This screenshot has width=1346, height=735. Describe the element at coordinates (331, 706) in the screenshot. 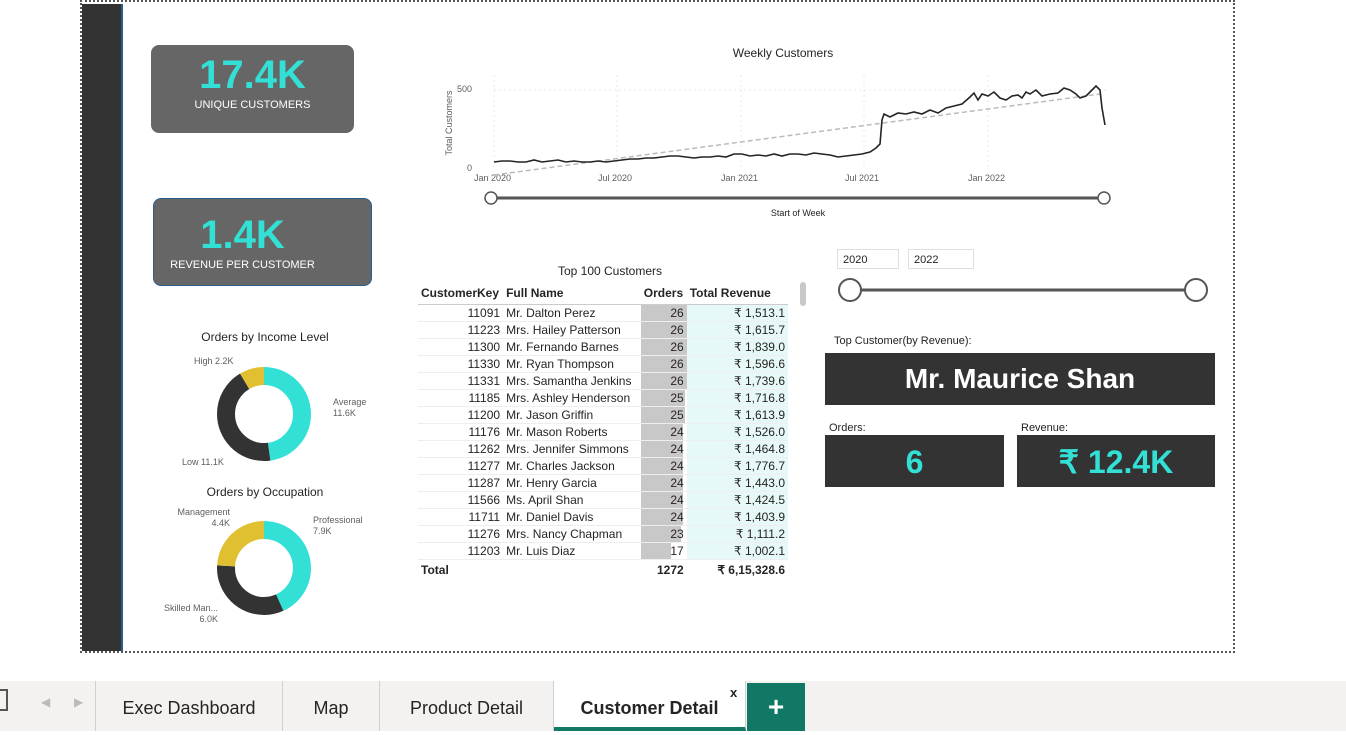

I see `tab-map: Map` at that location.